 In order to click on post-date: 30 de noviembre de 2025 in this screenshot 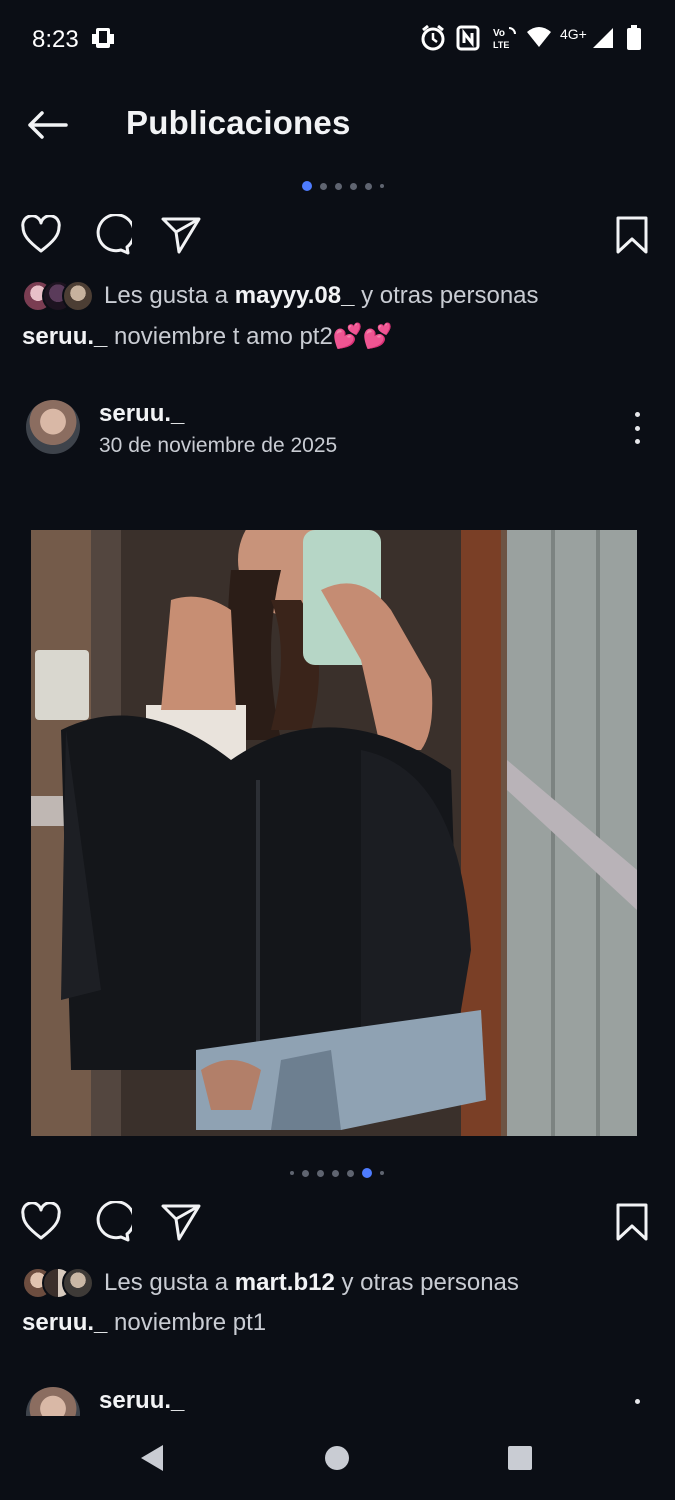, I will do `click(218, 445)`.